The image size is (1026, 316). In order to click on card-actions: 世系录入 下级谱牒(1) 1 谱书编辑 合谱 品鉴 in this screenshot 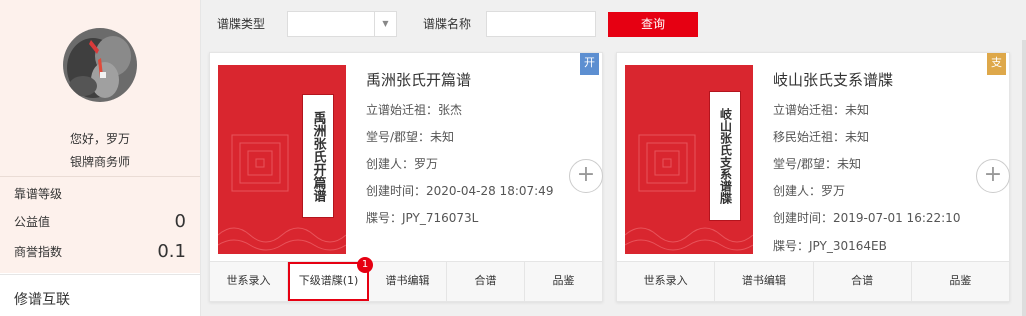, I will do `click(406, 279)`.